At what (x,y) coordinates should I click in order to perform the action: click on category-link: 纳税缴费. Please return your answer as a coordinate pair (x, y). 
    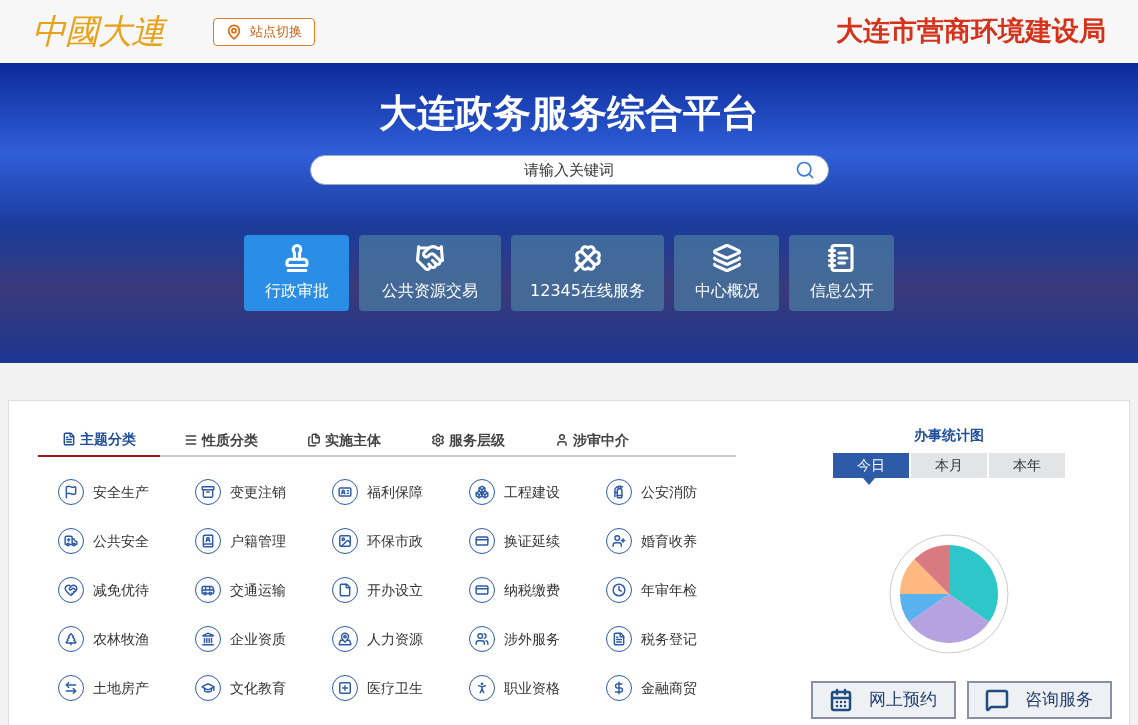
    Looking at the image, I should click on (537, 590).